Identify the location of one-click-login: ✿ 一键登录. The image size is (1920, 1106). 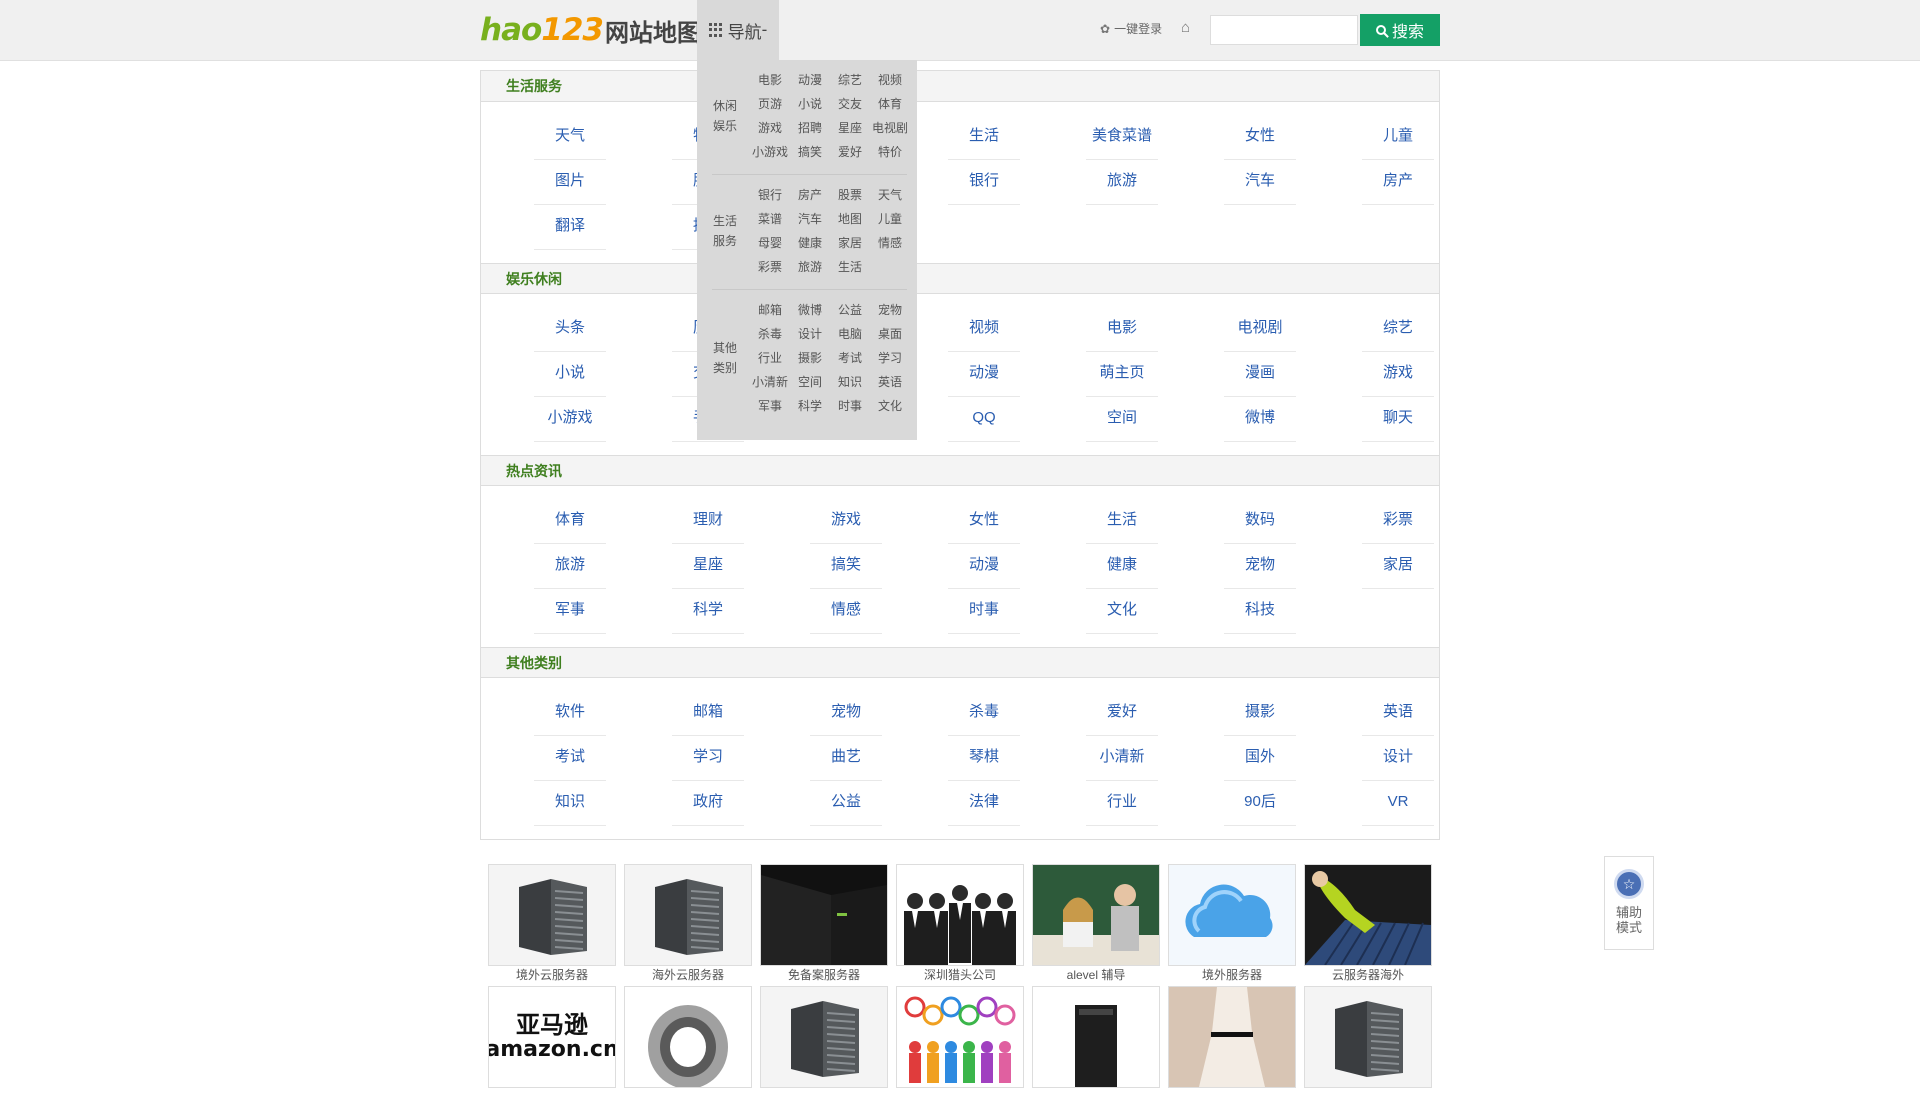
(1131, 28).